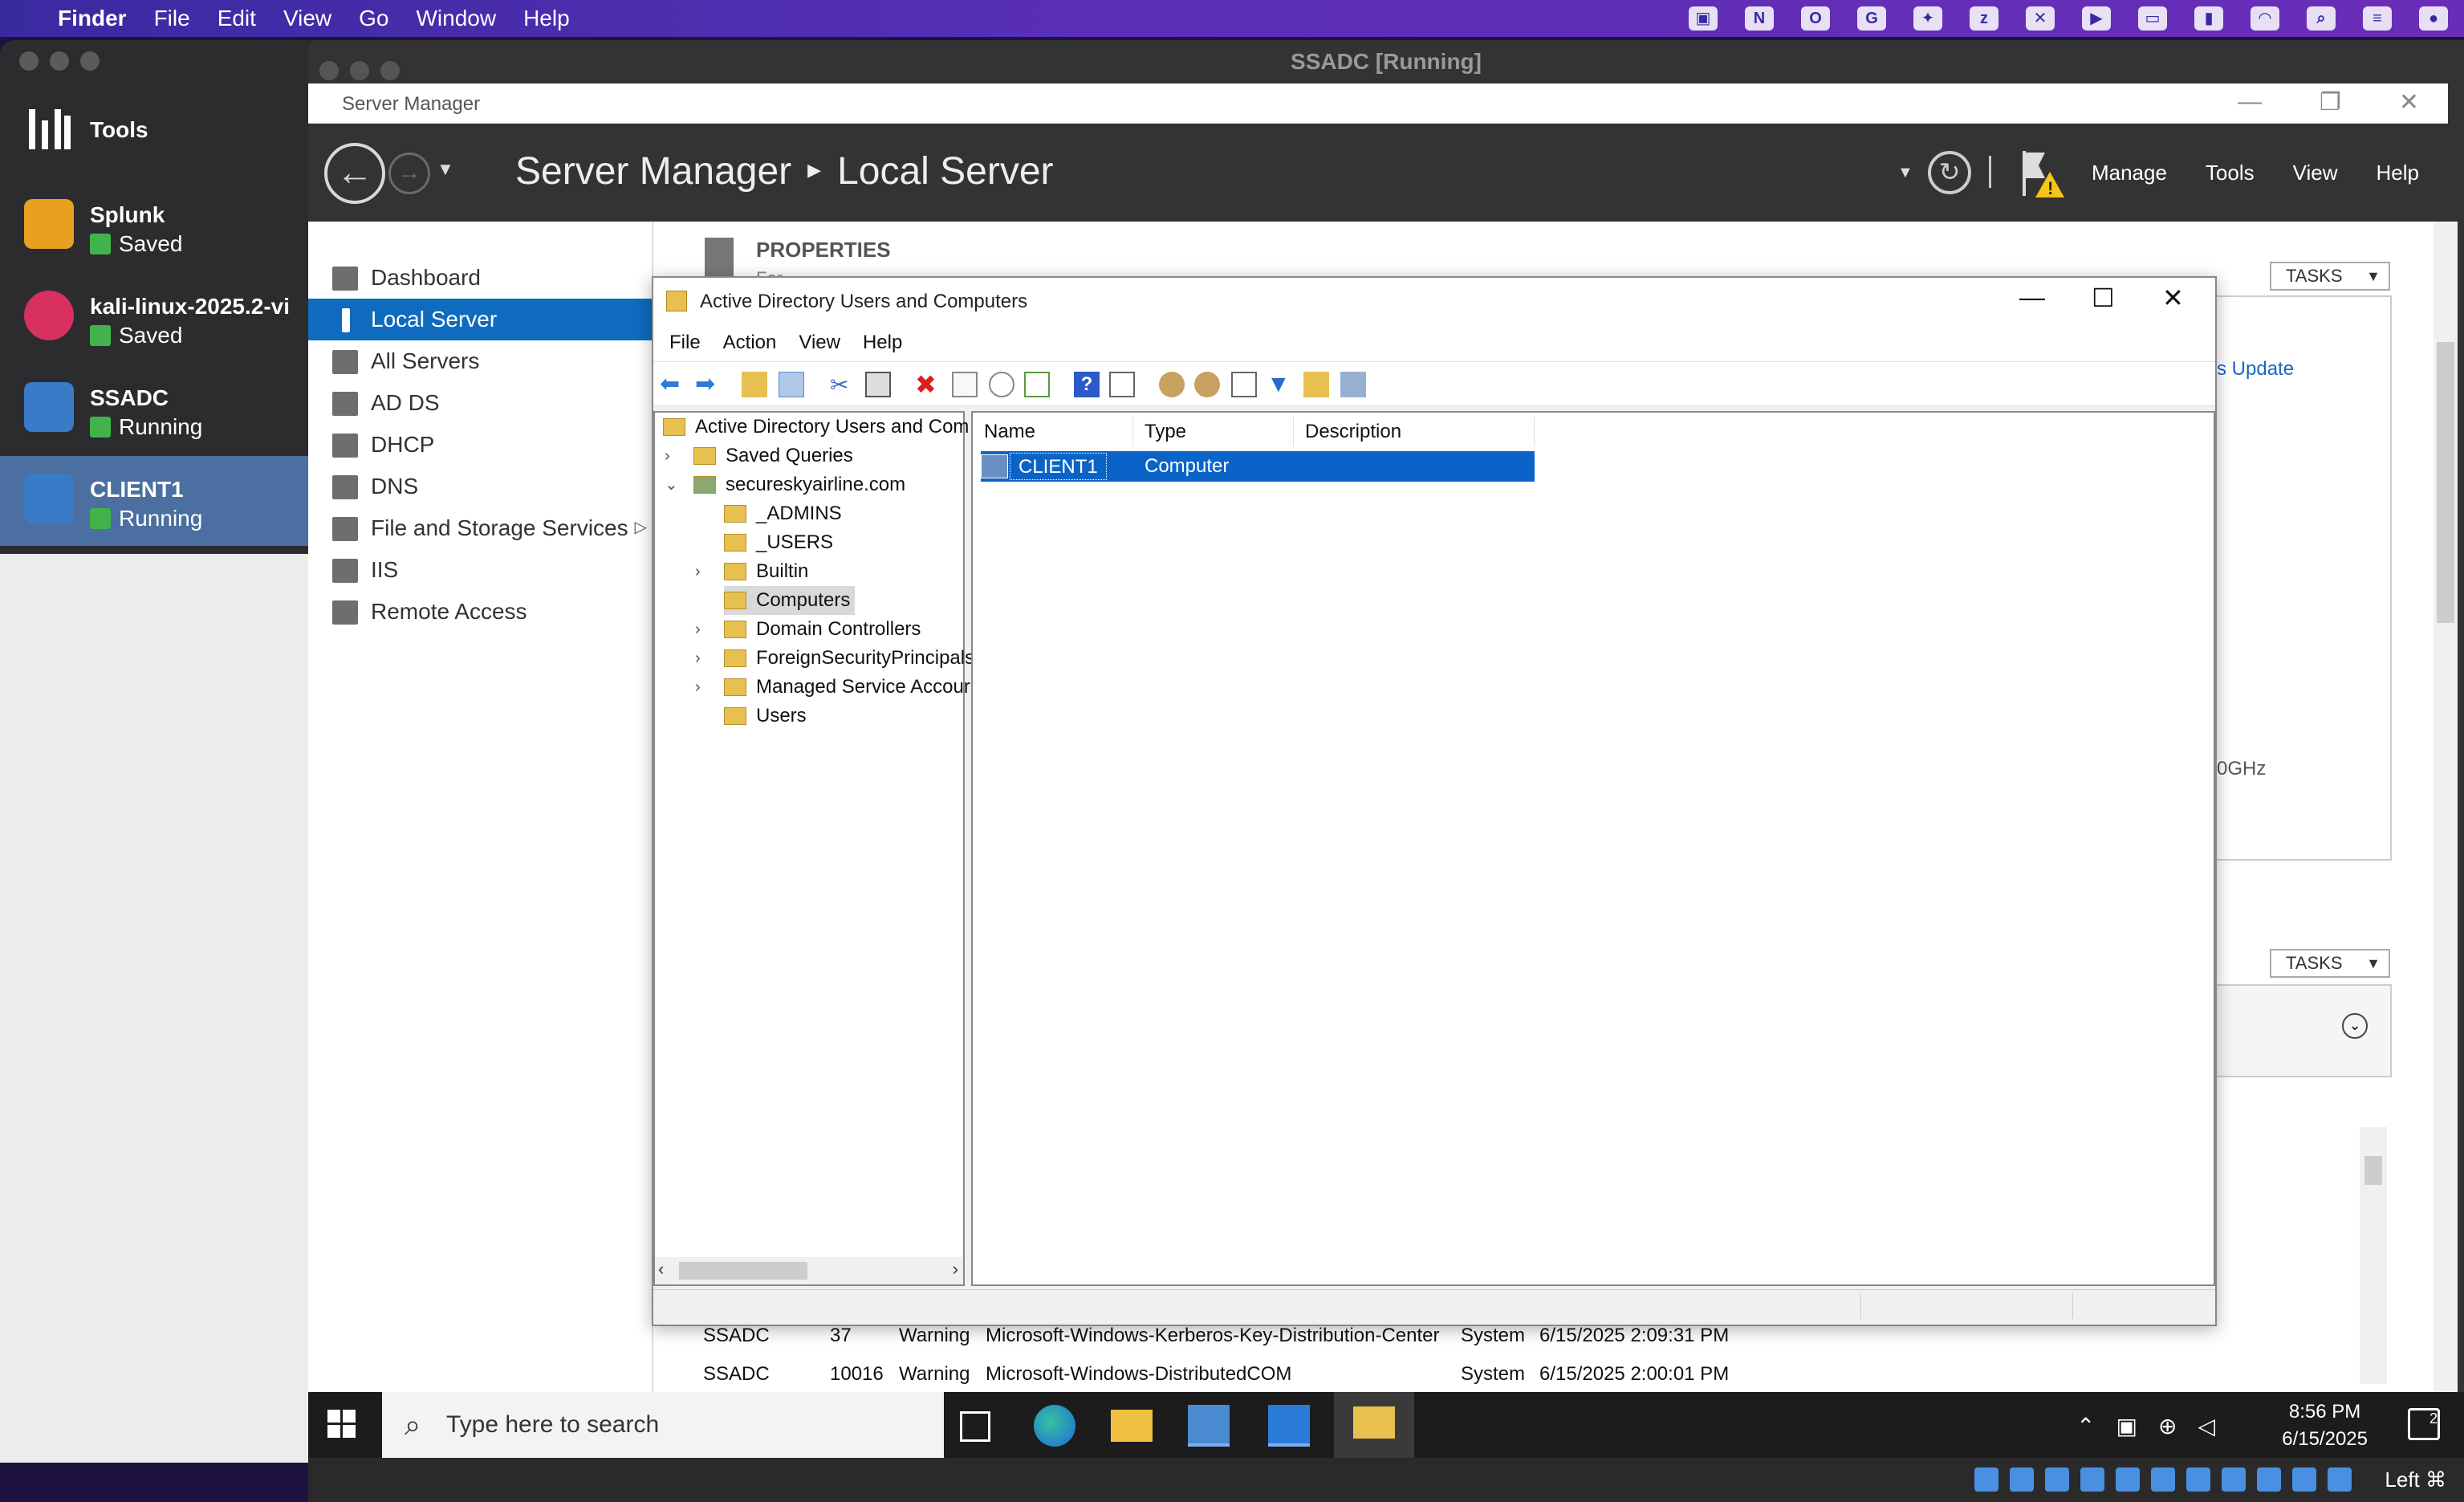 The image size is (2464, 1502). I want to click on cut-icon: ✂, so click(843, 384).